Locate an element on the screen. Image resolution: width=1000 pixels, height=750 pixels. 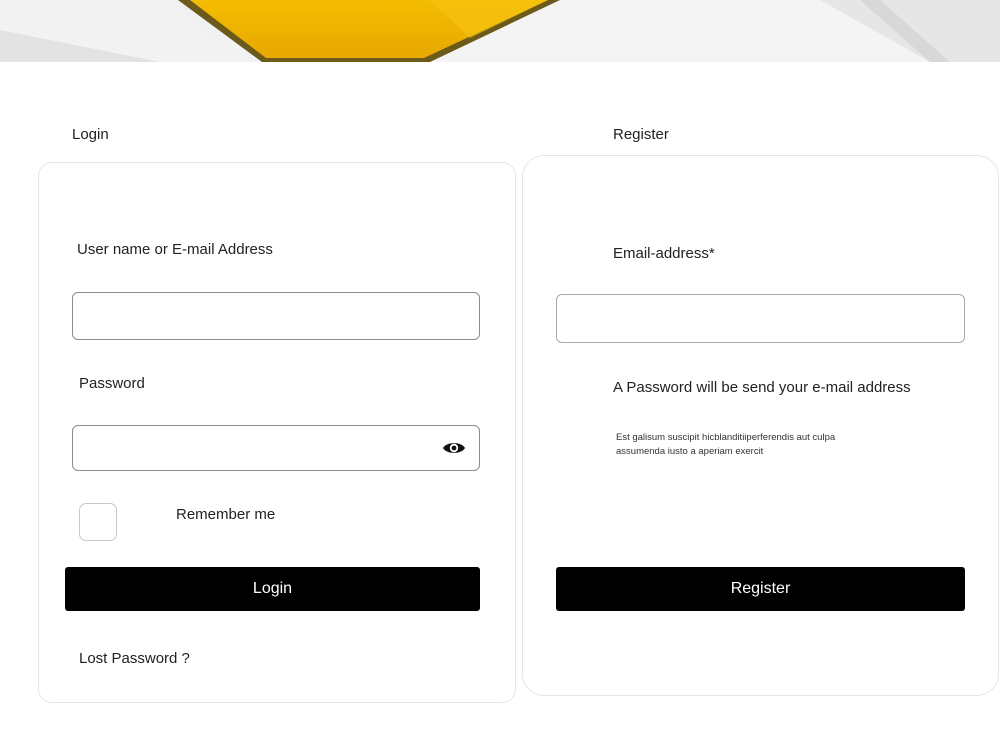
remember-me-checkbox is located at coordinates (98, 522).